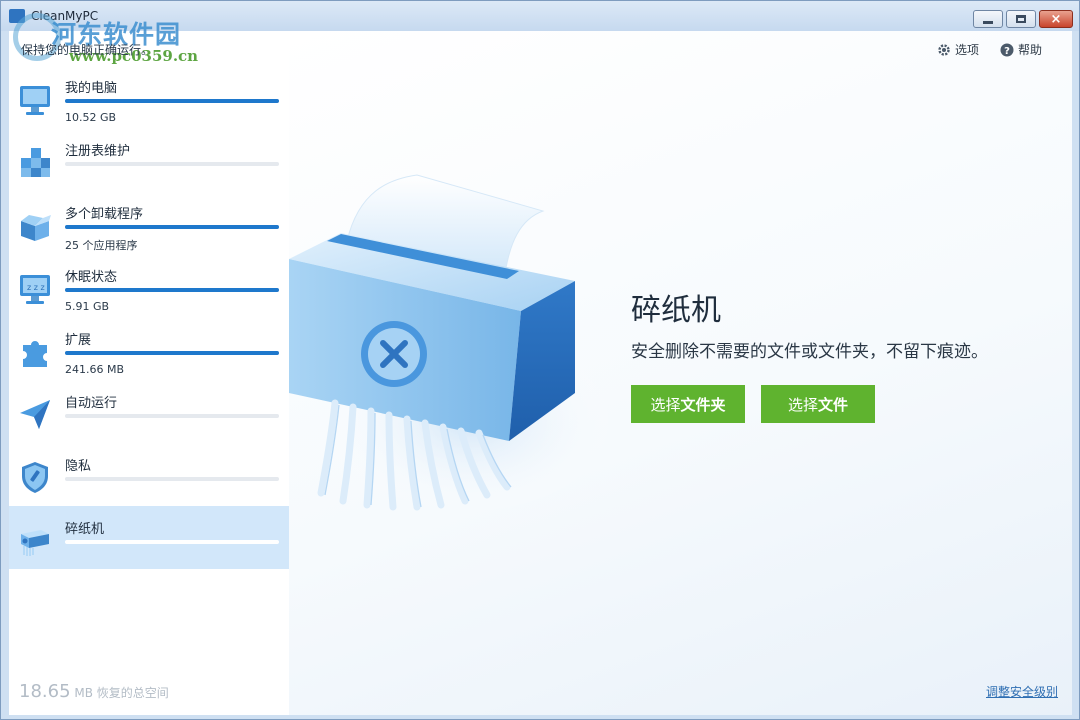 The height and width of the screenshot is (720, 1080). What do you see at coordinates (91, 88) in the screenshot?
I see `sidebar-item-label: 我的电脑` at bounding box center [91, 88].